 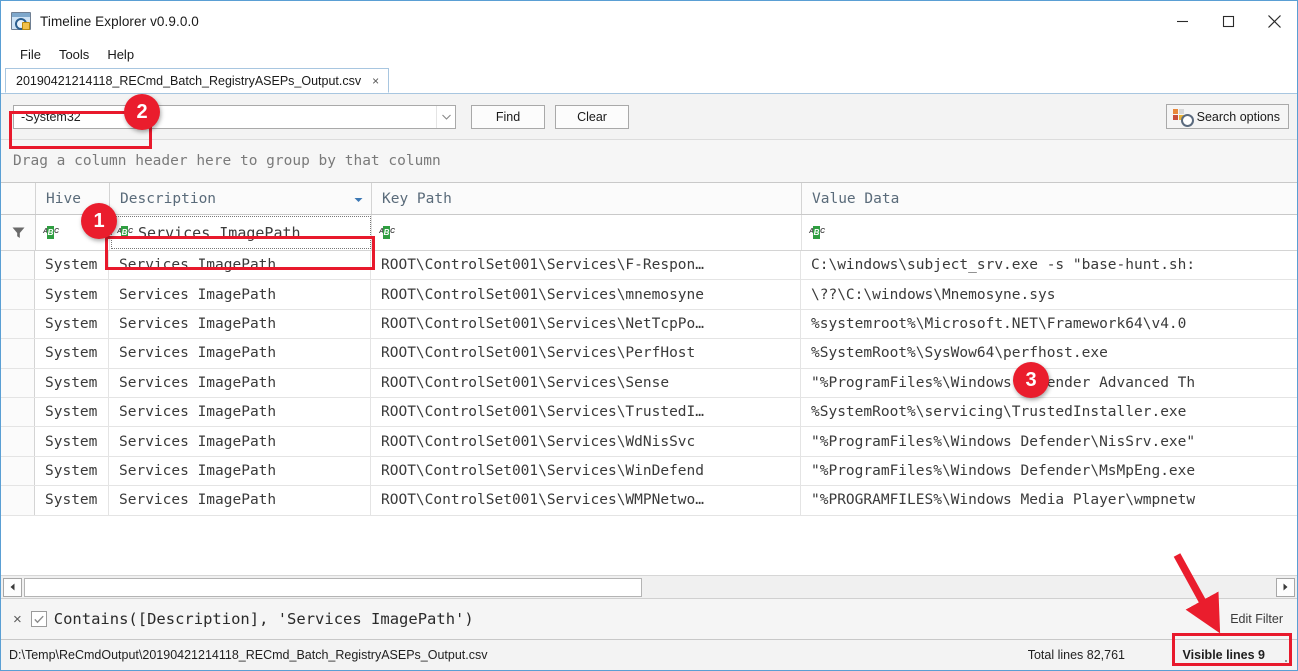 I want to click on maximize-icon, so click(x=1228, y=21).